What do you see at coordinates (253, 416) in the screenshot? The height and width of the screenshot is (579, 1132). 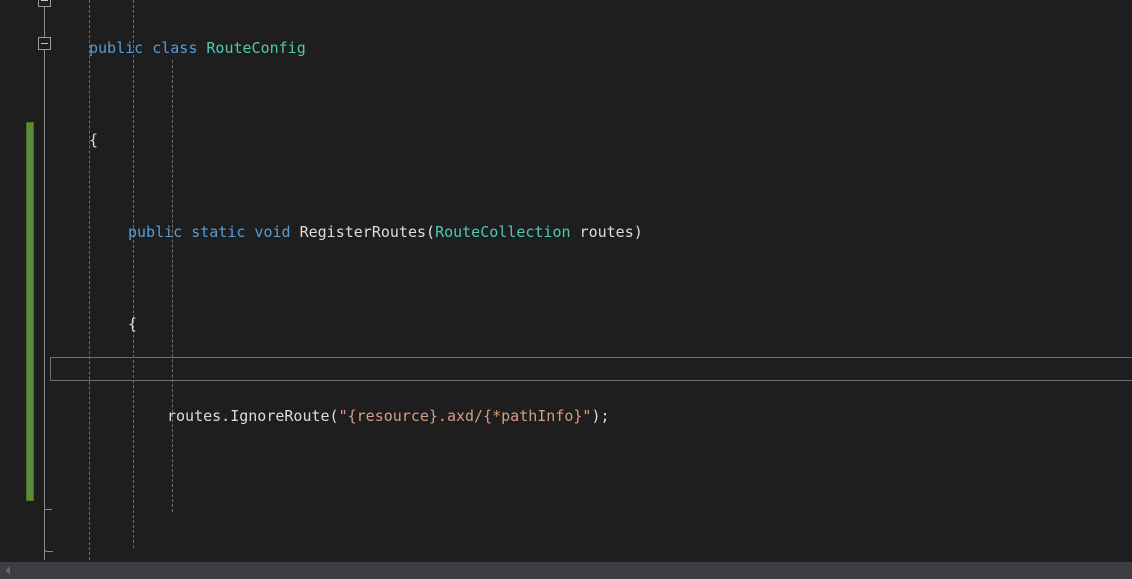 I see `token-call: routes.IgnoreRoute(` at bounding box center [253, 416].